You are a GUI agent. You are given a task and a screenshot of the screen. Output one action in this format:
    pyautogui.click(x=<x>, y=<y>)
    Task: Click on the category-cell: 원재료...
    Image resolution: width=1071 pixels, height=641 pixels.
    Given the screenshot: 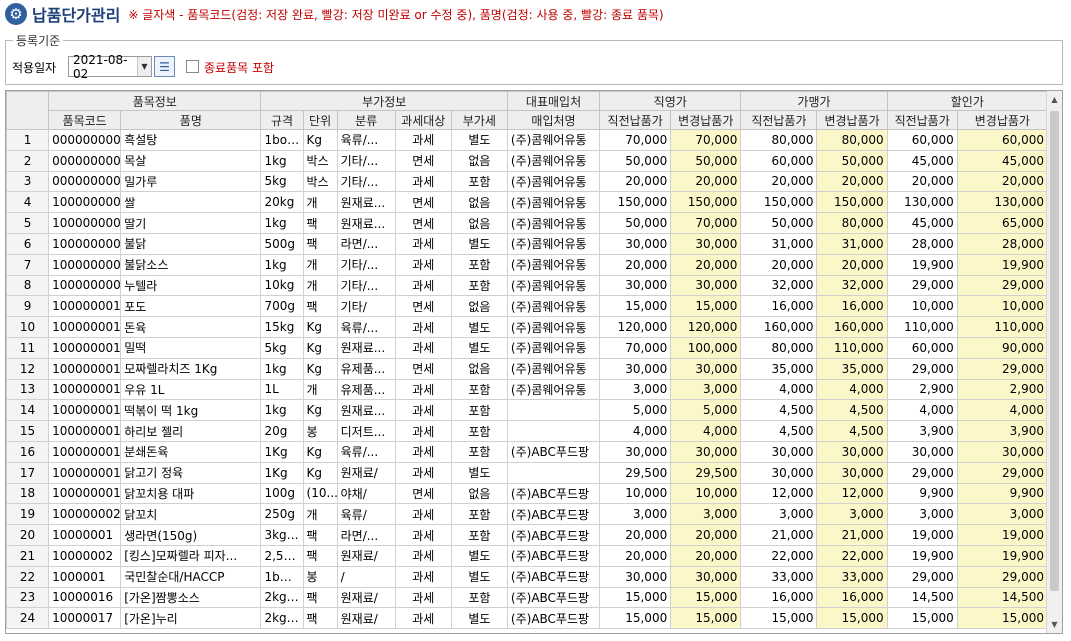 What is the action you would take?
    pyautogui.click(x=366, y=202)
    